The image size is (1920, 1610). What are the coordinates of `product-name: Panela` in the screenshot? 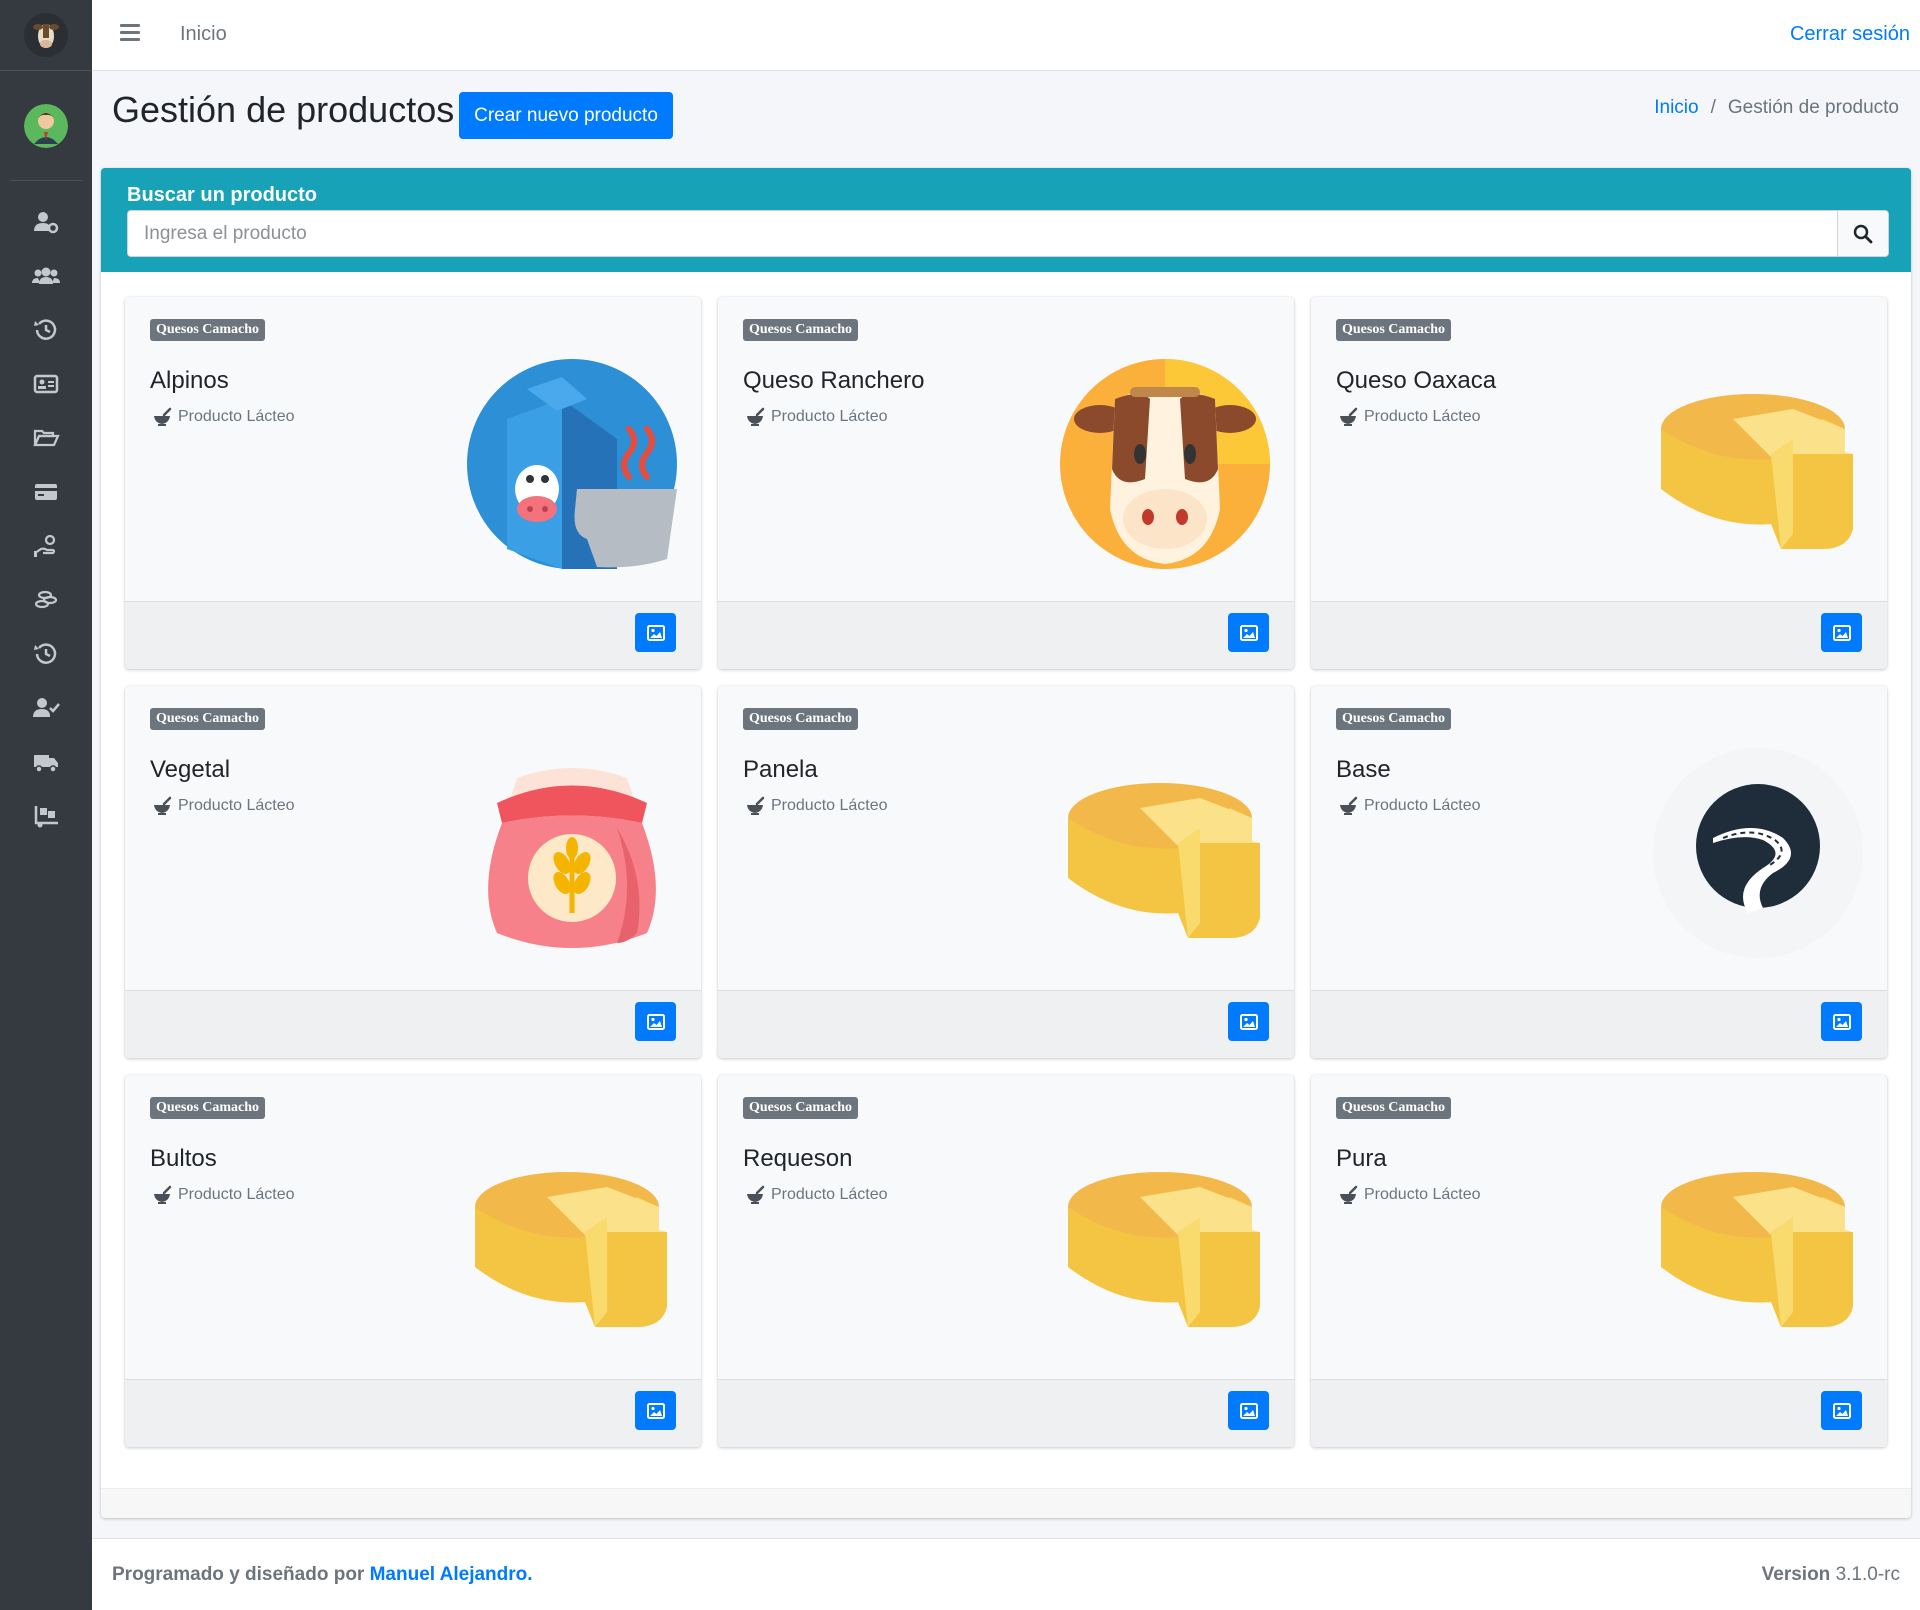 It's located at (780, 769).